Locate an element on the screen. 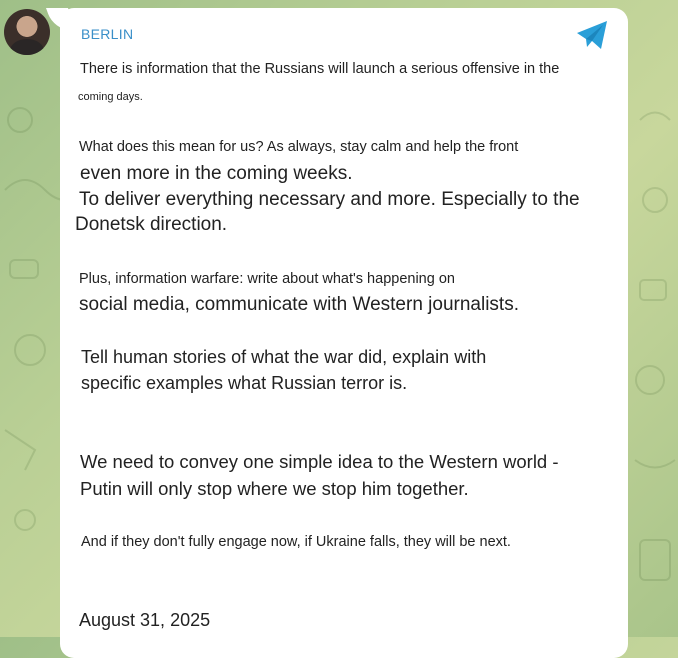  telegram-plane-icon is located at coordinates (592, 35).